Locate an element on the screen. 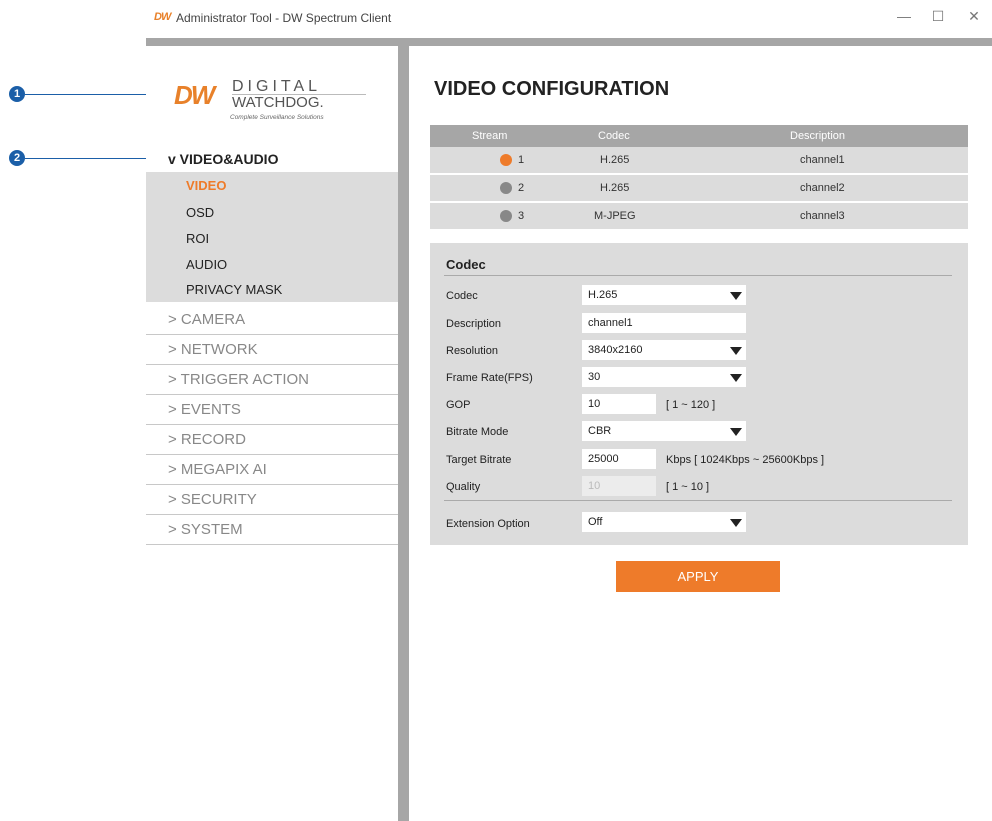 This screenshot has height=821, width=992. stream-description: channel2 is located at coordinates (822, 188).